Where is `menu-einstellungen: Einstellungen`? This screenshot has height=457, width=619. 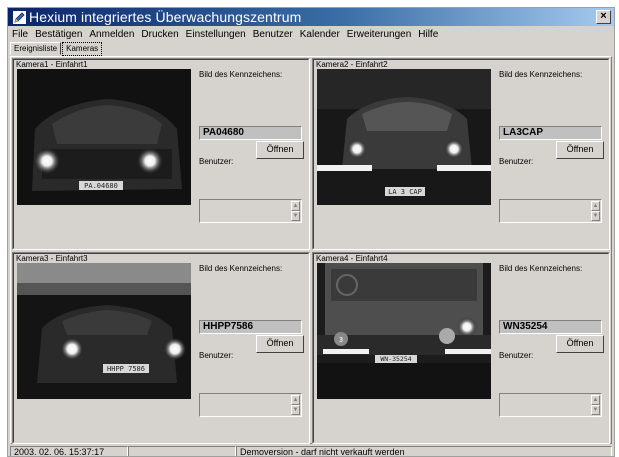 menu-einstellungen: Einstellungen is located at coordinates (216, 34).